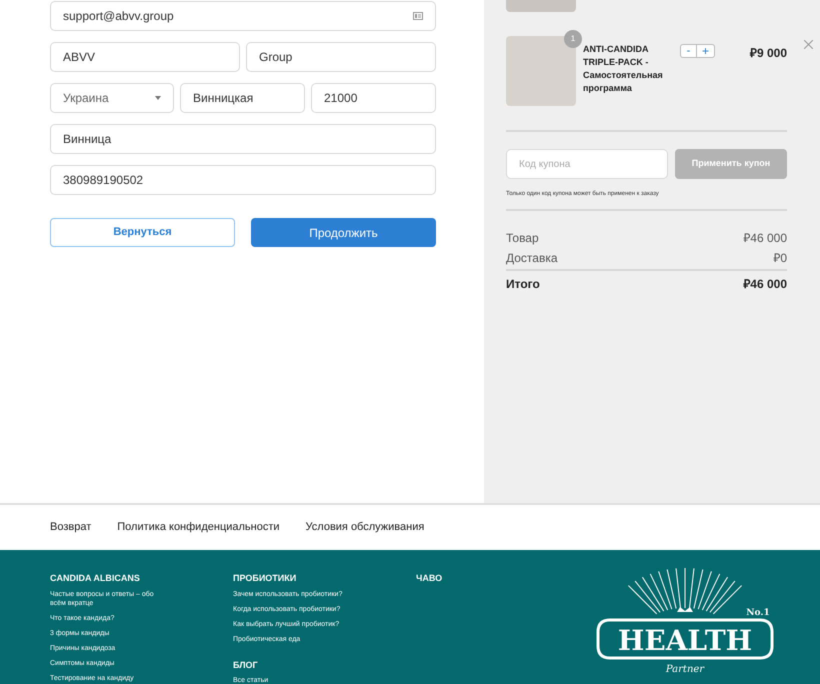 The width and height of the screenshot is (820, 684). I want to click on footer-link: Политика конфиденциальности, so click(198, 527).